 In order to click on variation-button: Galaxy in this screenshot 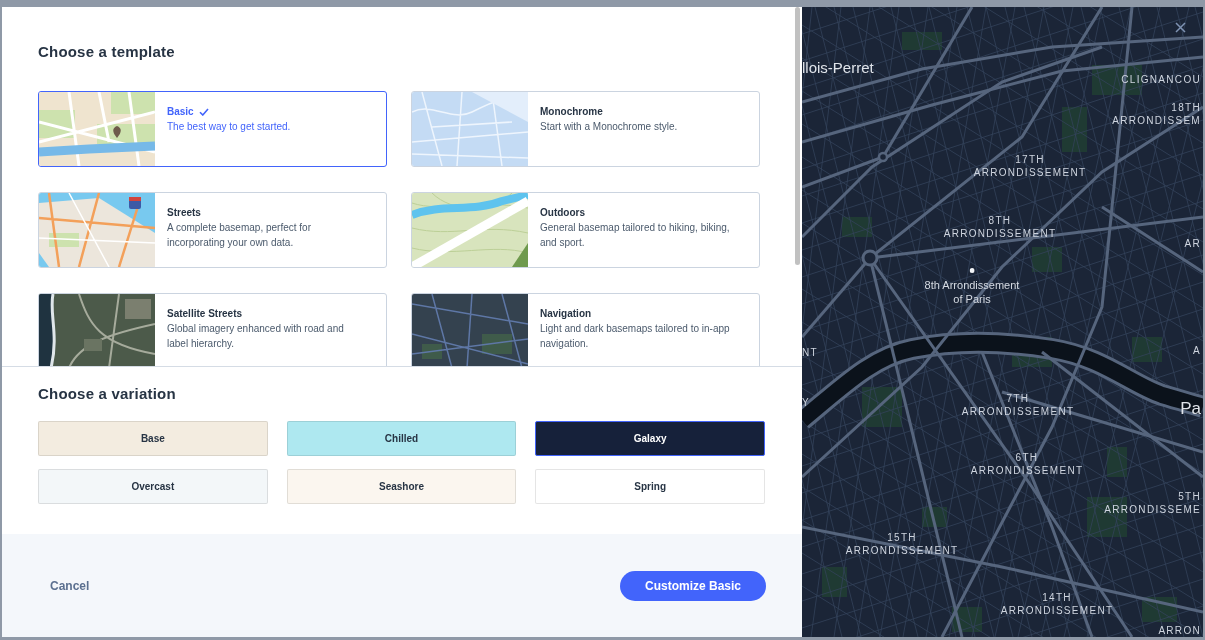, I will do `click(650, 438)`.